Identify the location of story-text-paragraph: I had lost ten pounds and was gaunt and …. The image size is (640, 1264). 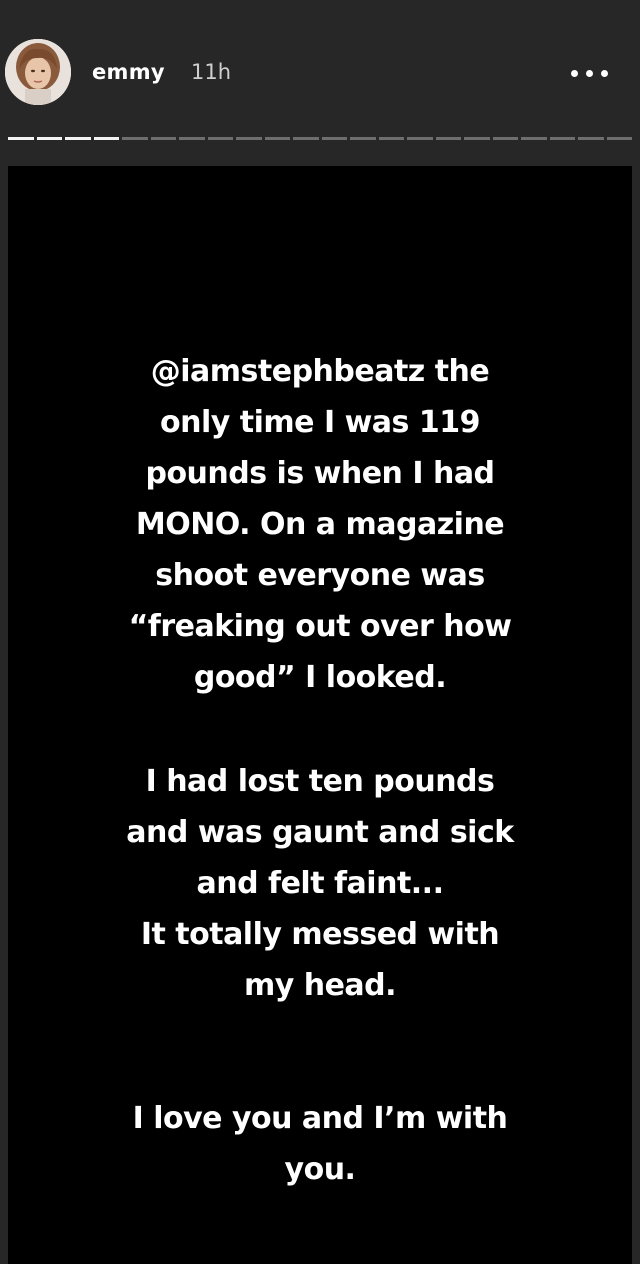
(320, 883).